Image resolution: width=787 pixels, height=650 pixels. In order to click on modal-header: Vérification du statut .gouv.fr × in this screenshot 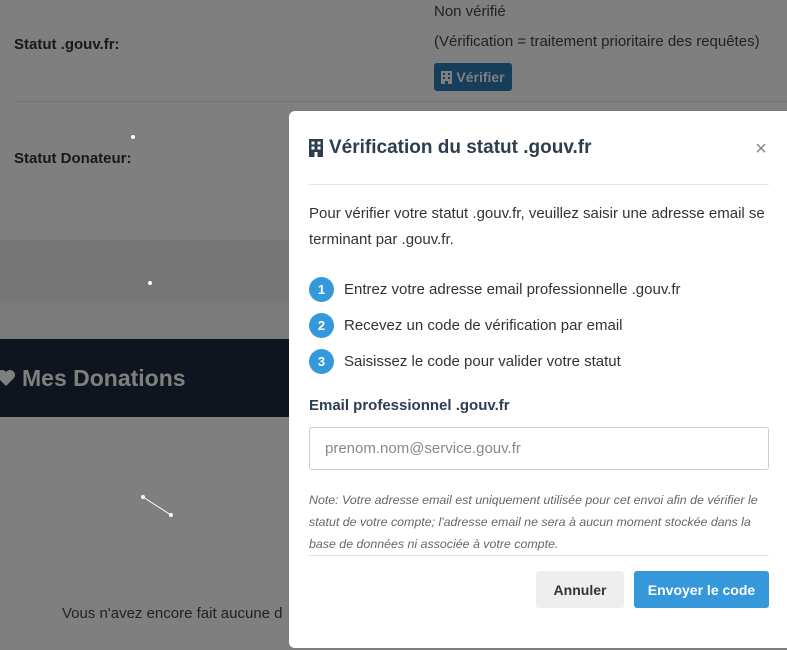, I will do `click(539, 148)`.